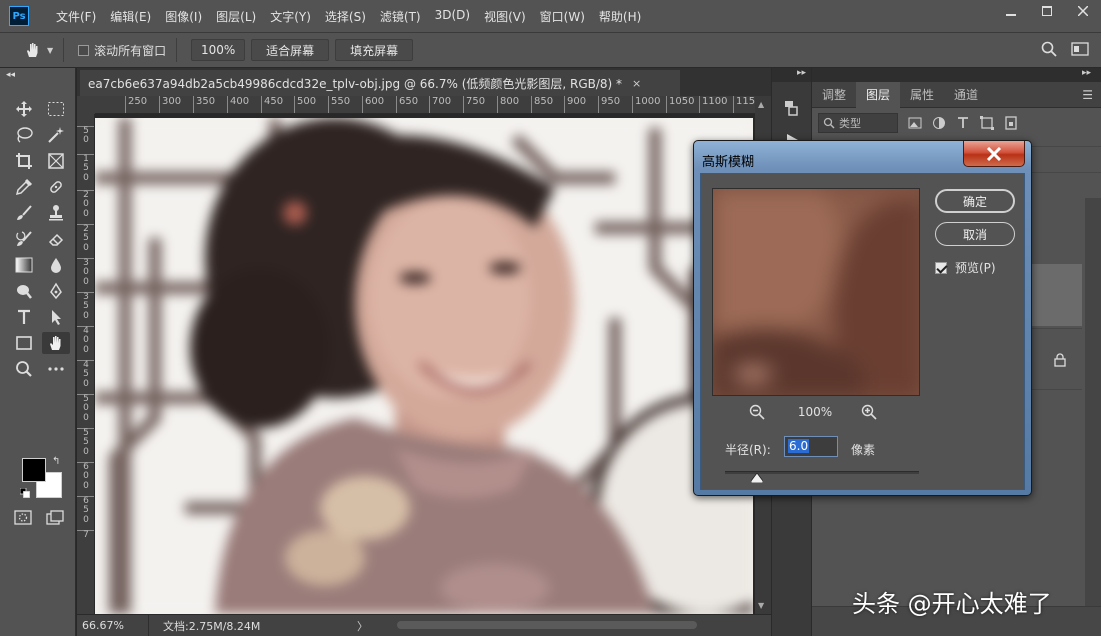  Describe the element at coordinates (374, 50) in the screenshot. I see `fill-screen-button: 填充屏幕` at that location.